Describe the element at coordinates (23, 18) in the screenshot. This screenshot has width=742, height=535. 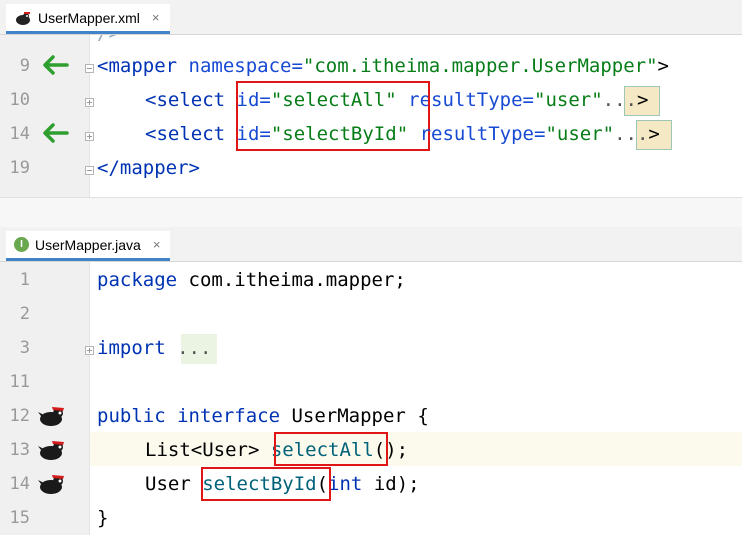
I see `mybatis-bird-icon` at that location.